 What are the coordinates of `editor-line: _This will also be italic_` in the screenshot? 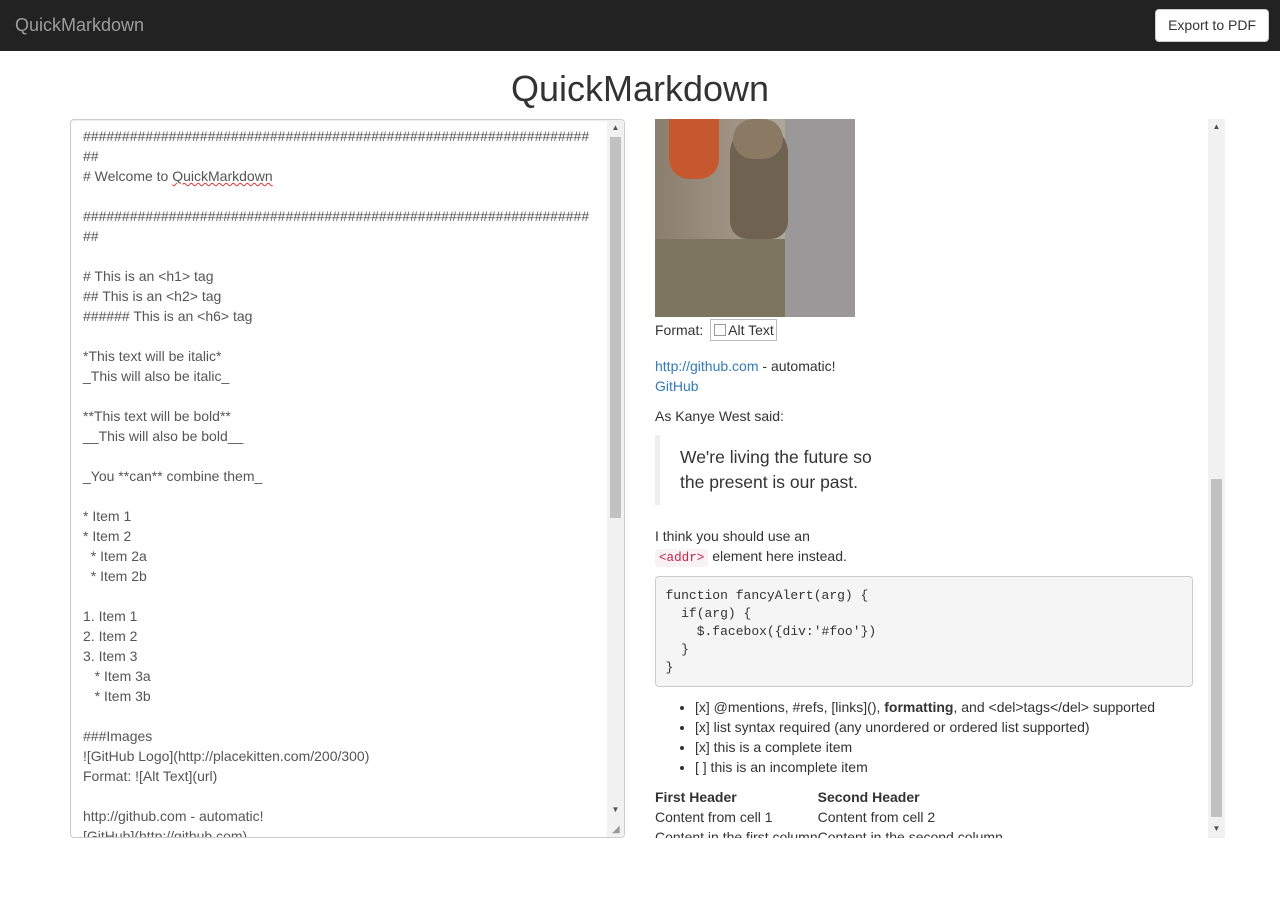 It's located at (156, 376).